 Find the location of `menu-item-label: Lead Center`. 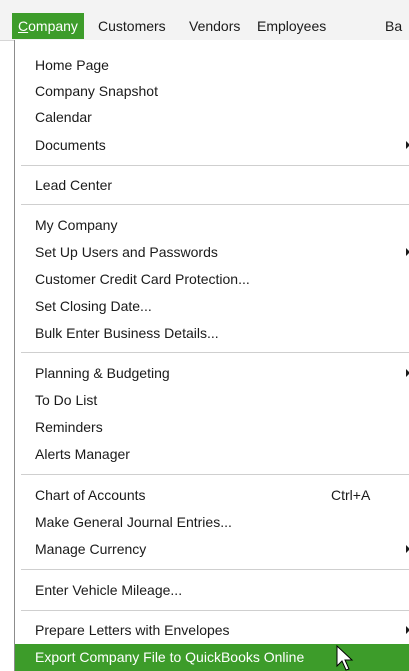

menu-item-label: Lead Center is located at coordinates (74, 185).